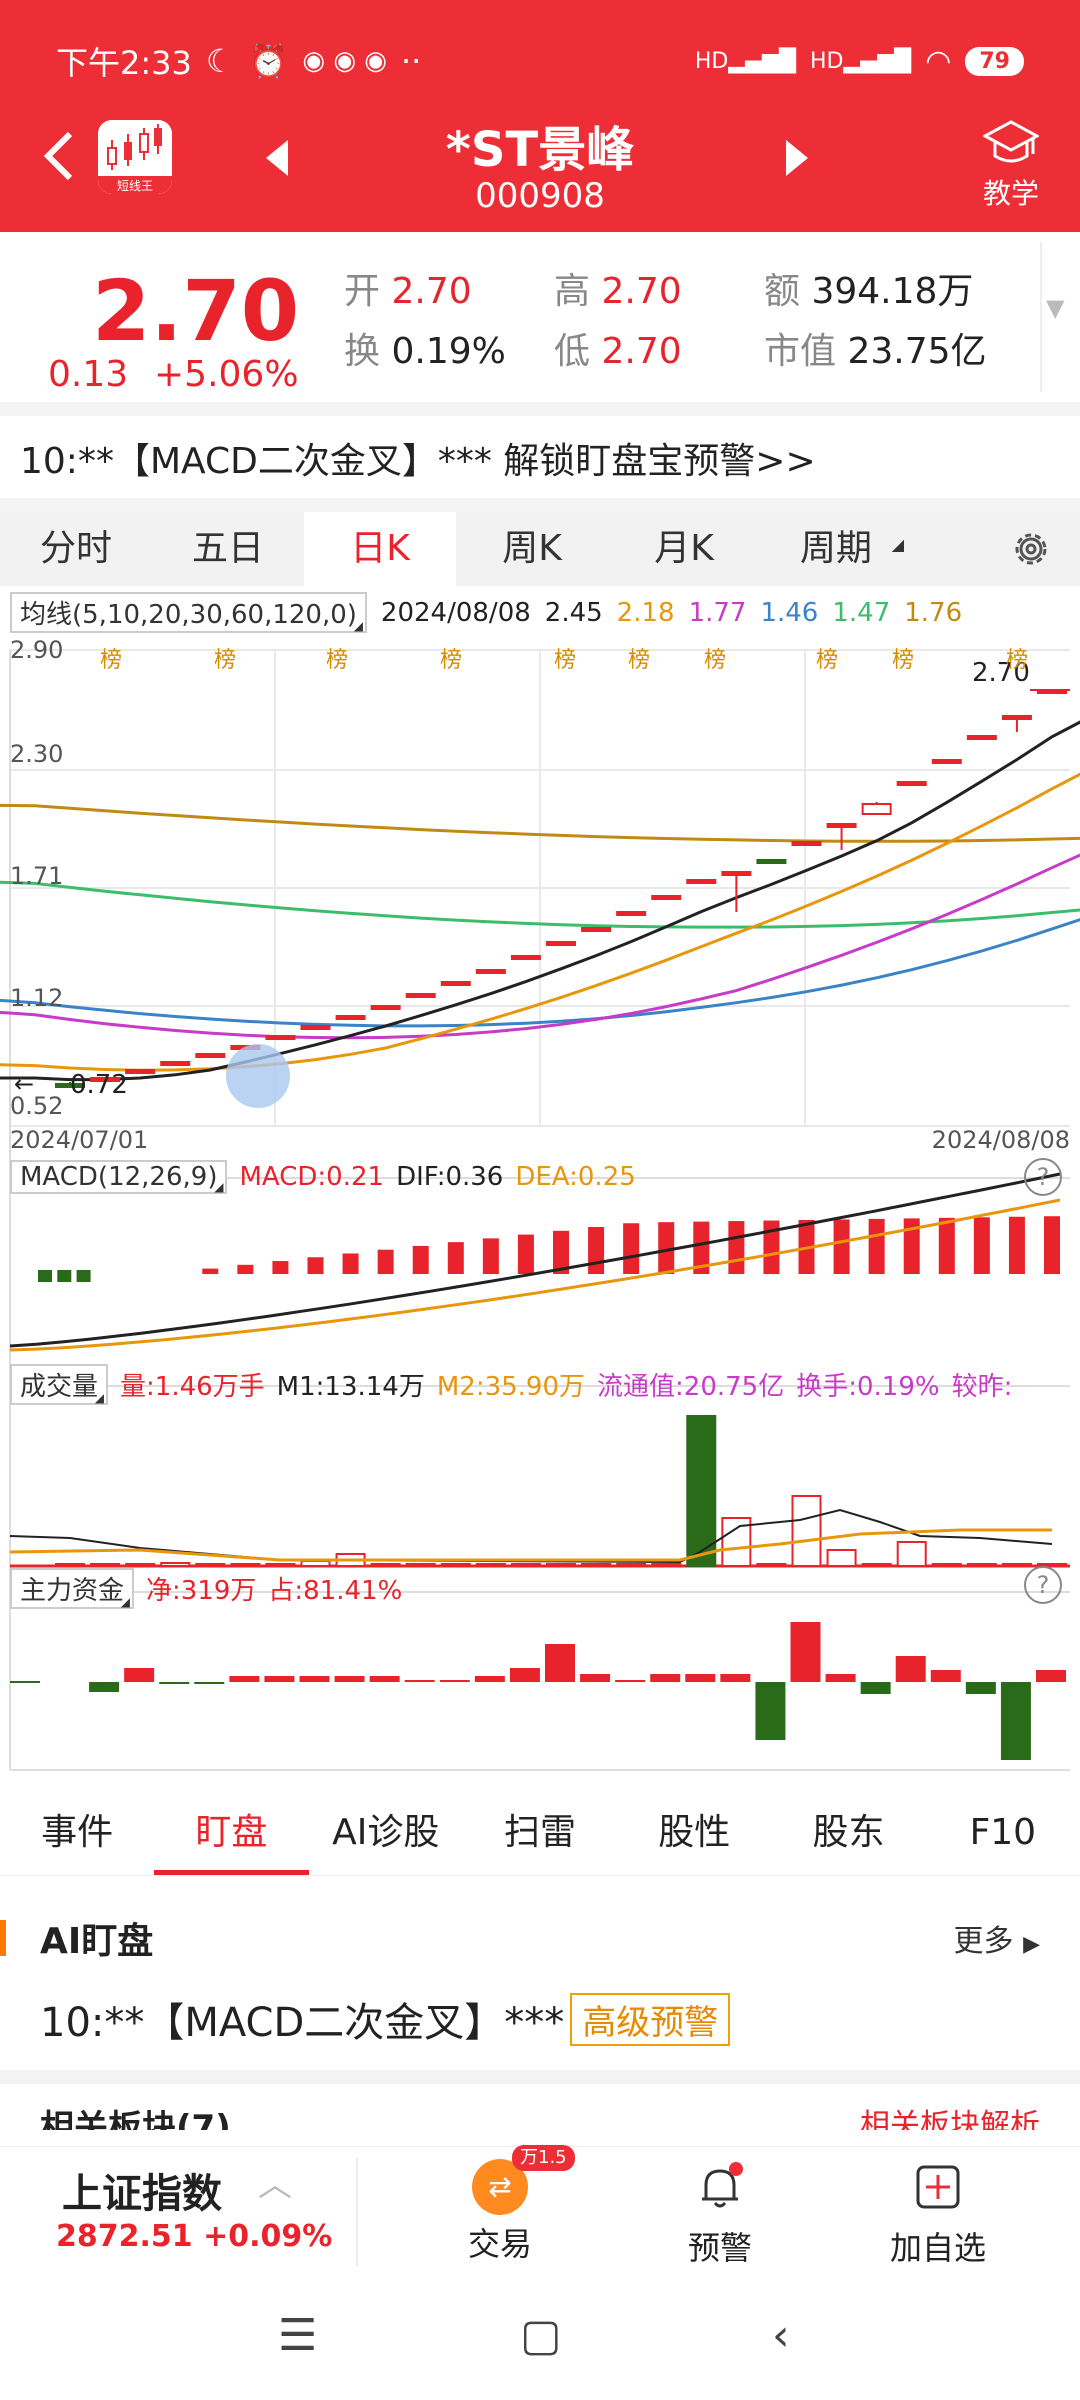 Image resolution: width=1080 pixels, height=2400 pixels. Describe the element at coordinates (848, 1832) in the screenshot. I see `tab-shareholders: 股东` at that location.